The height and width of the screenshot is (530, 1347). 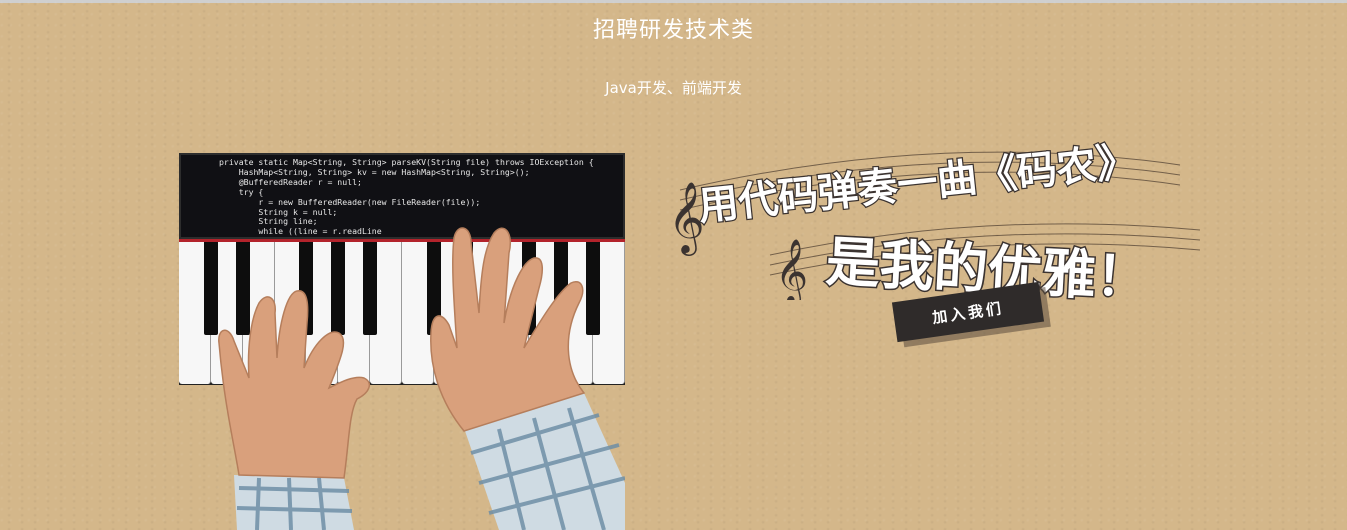 I want to click on right-hand, so click(x=508, y=329).